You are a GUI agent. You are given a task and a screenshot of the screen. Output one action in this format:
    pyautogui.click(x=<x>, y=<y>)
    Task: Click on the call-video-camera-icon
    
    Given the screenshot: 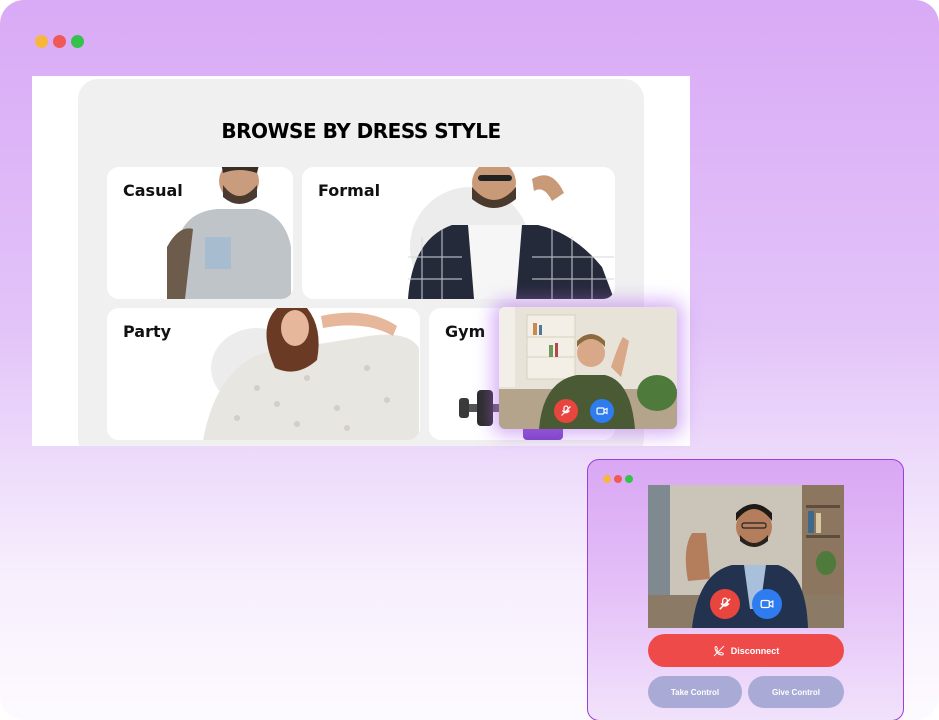 What is the action you would take?
    pyautogui.click(x=767, y=604)
    